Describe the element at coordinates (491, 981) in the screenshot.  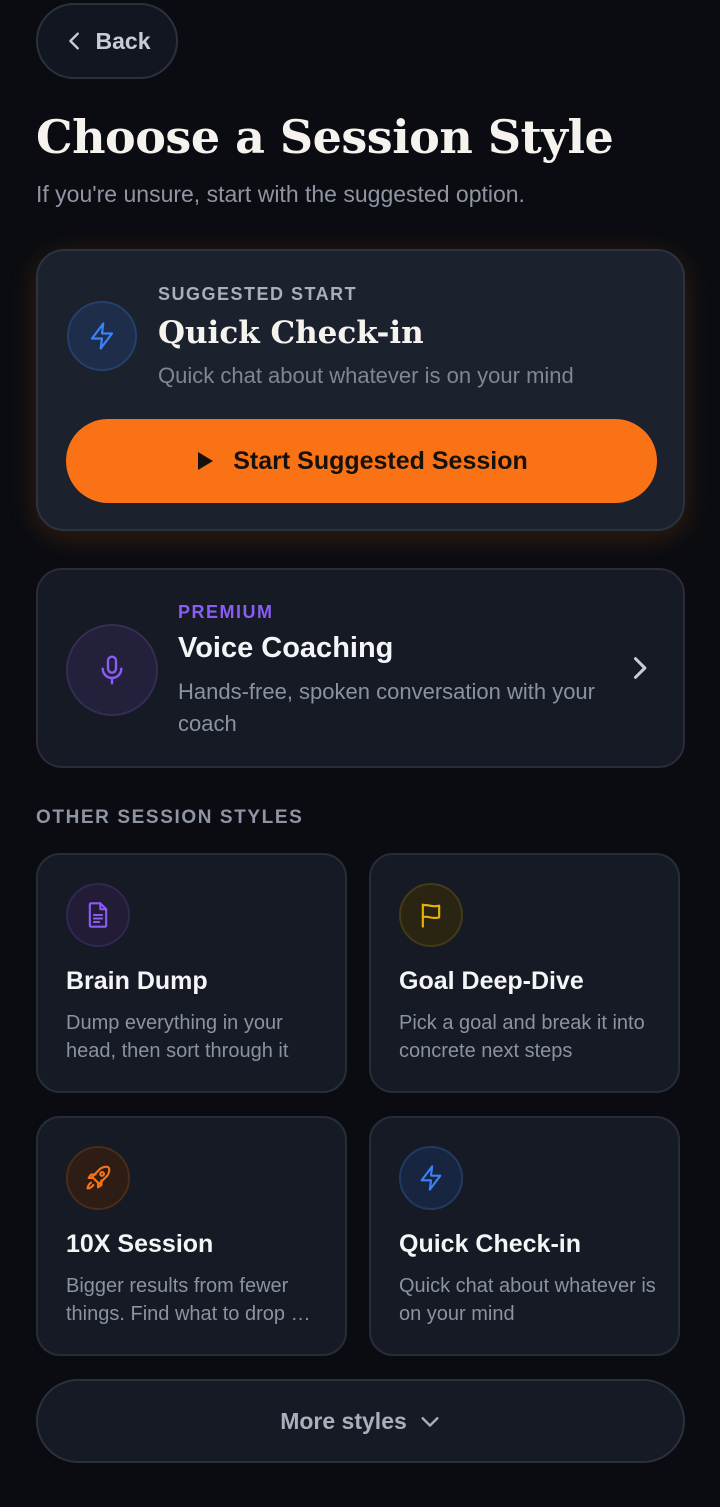
I see `card-title: Goal Deep-Dive` at that location.